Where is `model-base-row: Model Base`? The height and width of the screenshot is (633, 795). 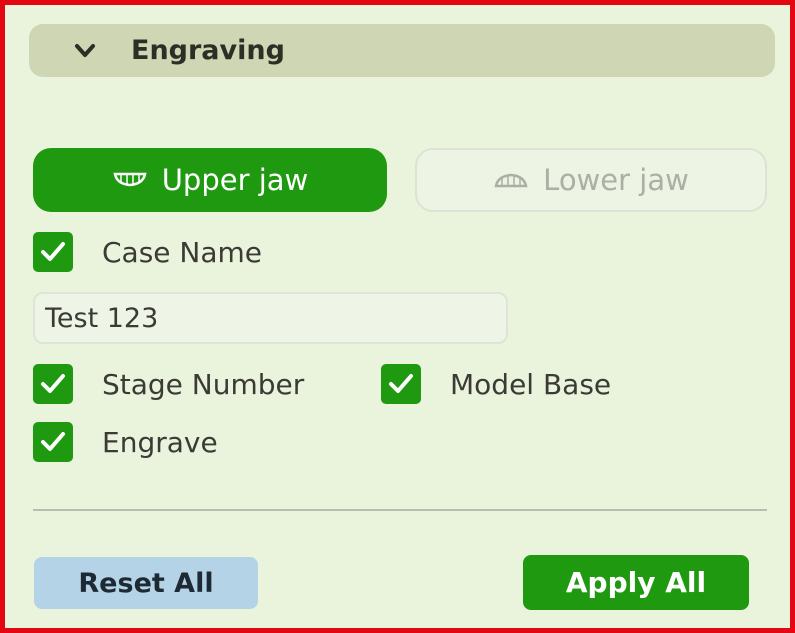
model-base-row: Model Base is located at coordinates (496, 384).